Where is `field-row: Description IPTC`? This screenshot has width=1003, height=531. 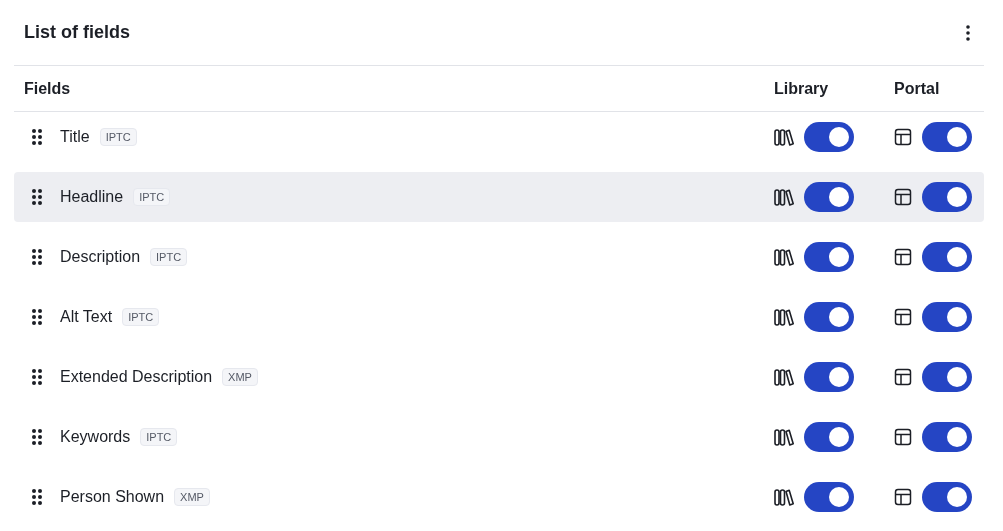 field-row: Description IPTC is located at coordinates (499, 257).